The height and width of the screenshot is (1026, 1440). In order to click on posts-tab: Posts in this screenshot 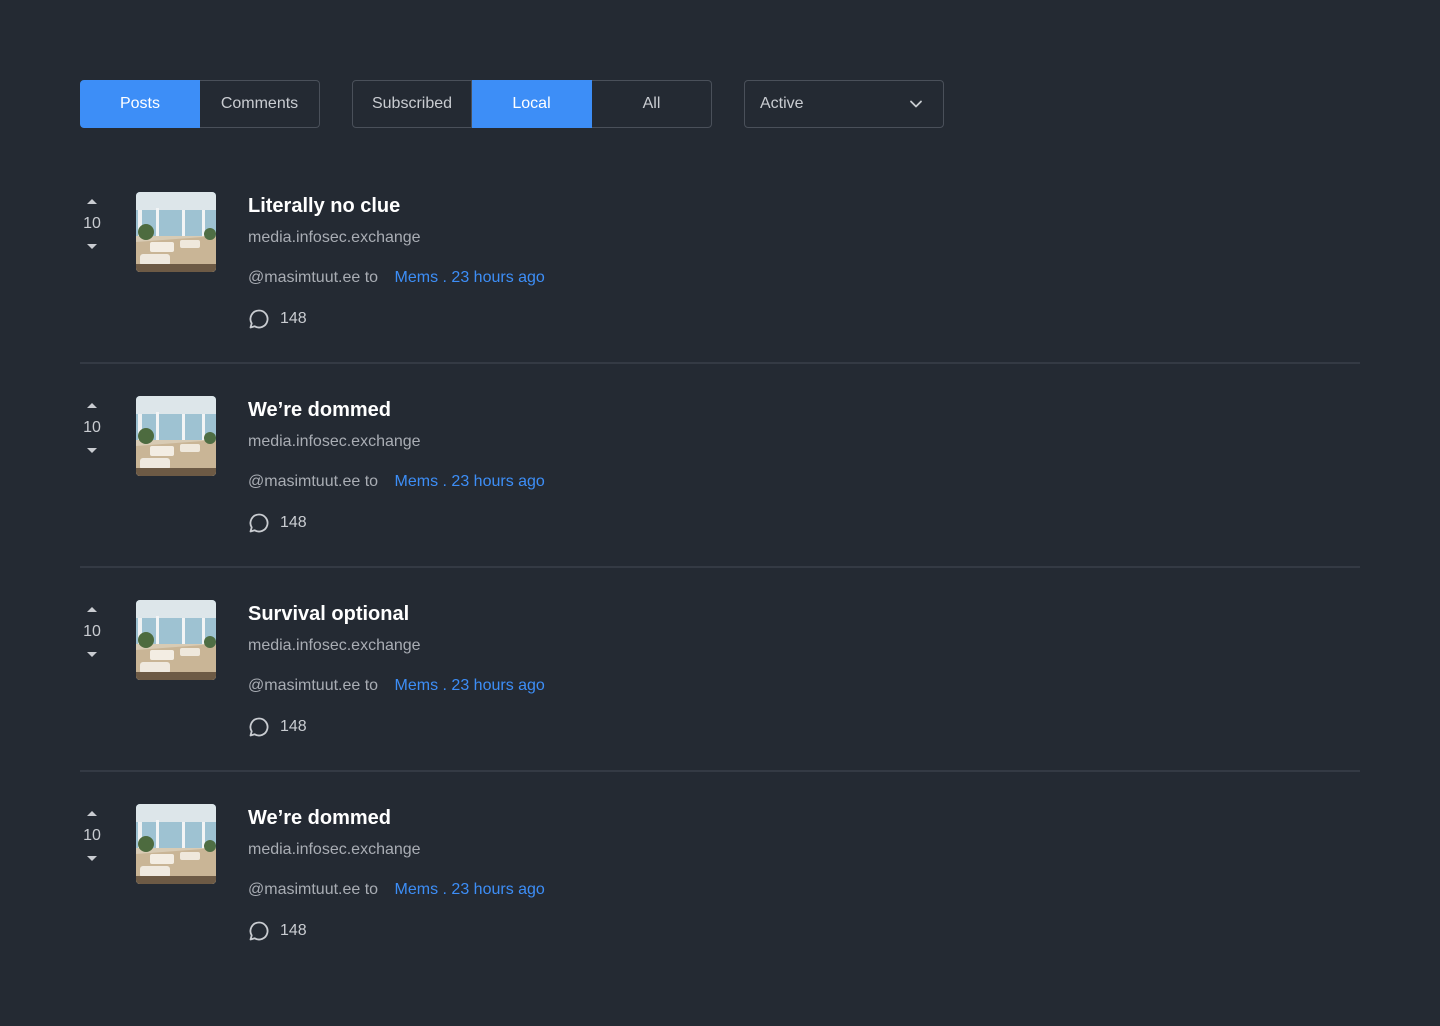, I will do `click(140, 104)`.